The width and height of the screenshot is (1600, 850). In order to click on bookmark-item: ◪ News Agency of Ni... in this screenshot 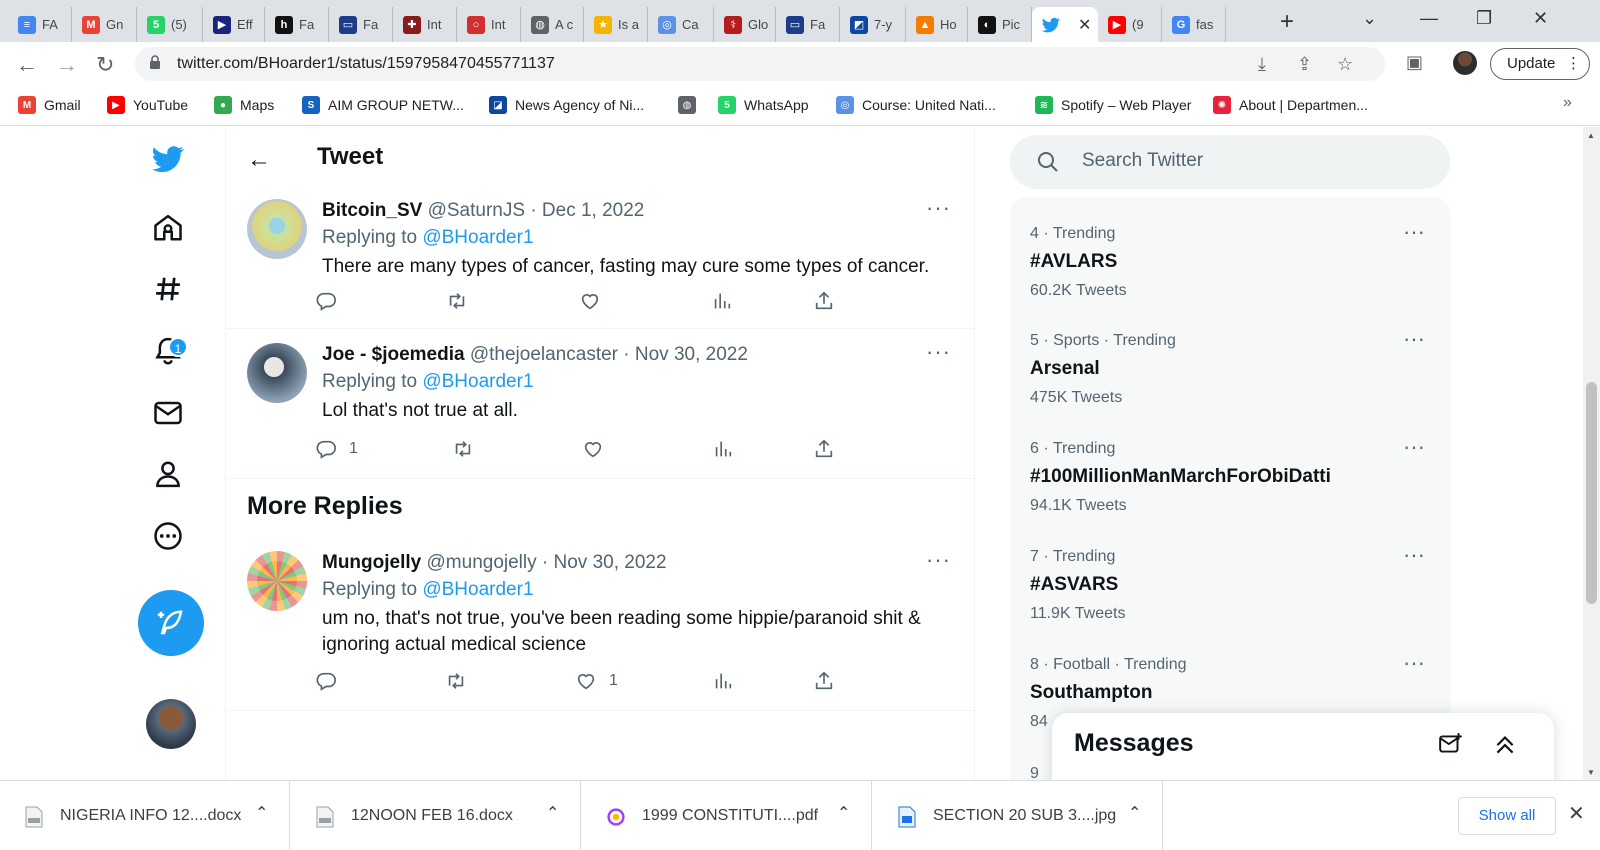, I will do `click(566, 105)`.